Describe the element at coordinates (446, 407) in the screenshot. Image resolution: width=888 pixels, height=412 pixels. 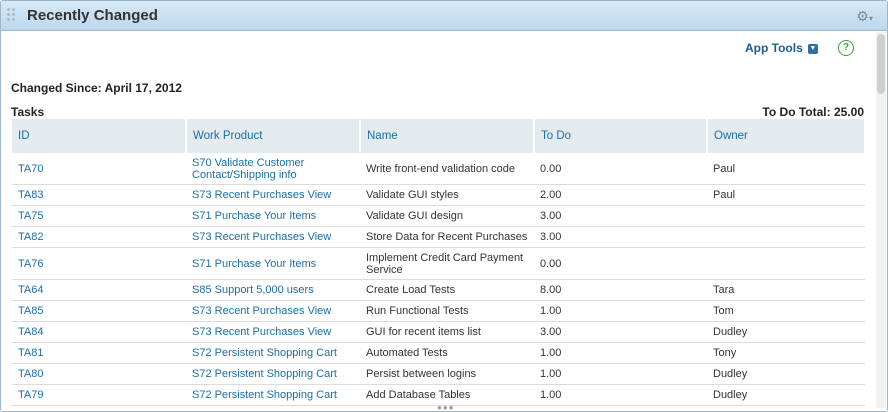
I see `resize-handle-icon: ●●●` at that location.